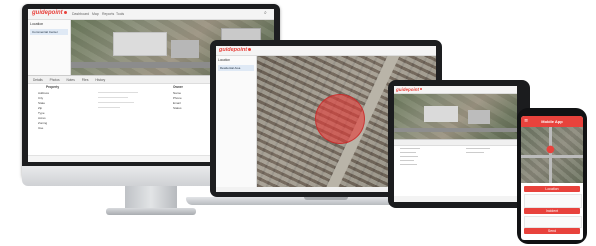  Describe the element at coordinates (55, 80) in the screenshot. I see `desktop-tab: Photos` at that location.